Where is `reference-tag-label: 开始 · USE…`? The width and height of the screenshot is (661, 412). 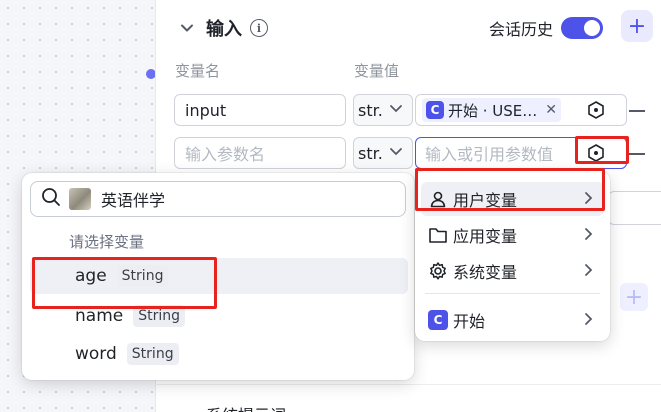 reference-tag-label: 开始 · USE… is located at coordinates (493, 110).